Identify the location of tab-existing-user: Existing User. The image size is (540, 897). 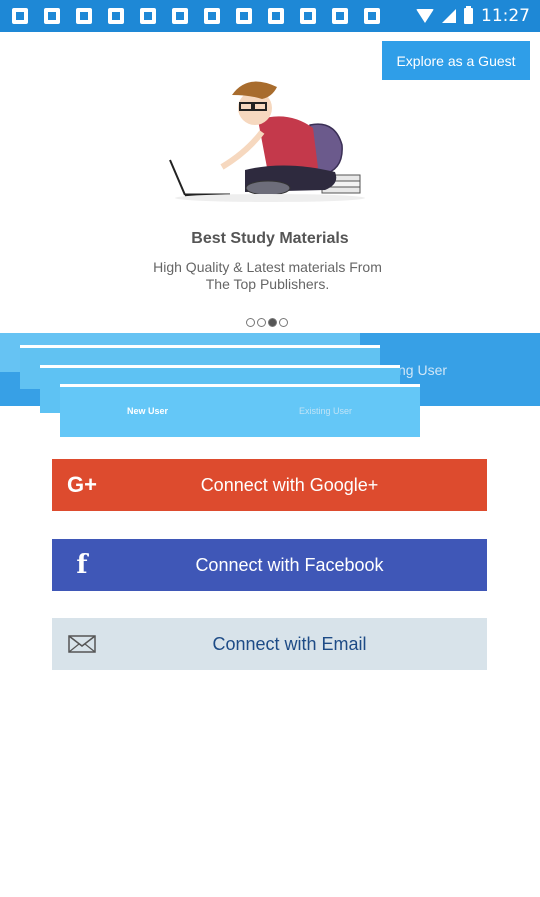
(325, 411).